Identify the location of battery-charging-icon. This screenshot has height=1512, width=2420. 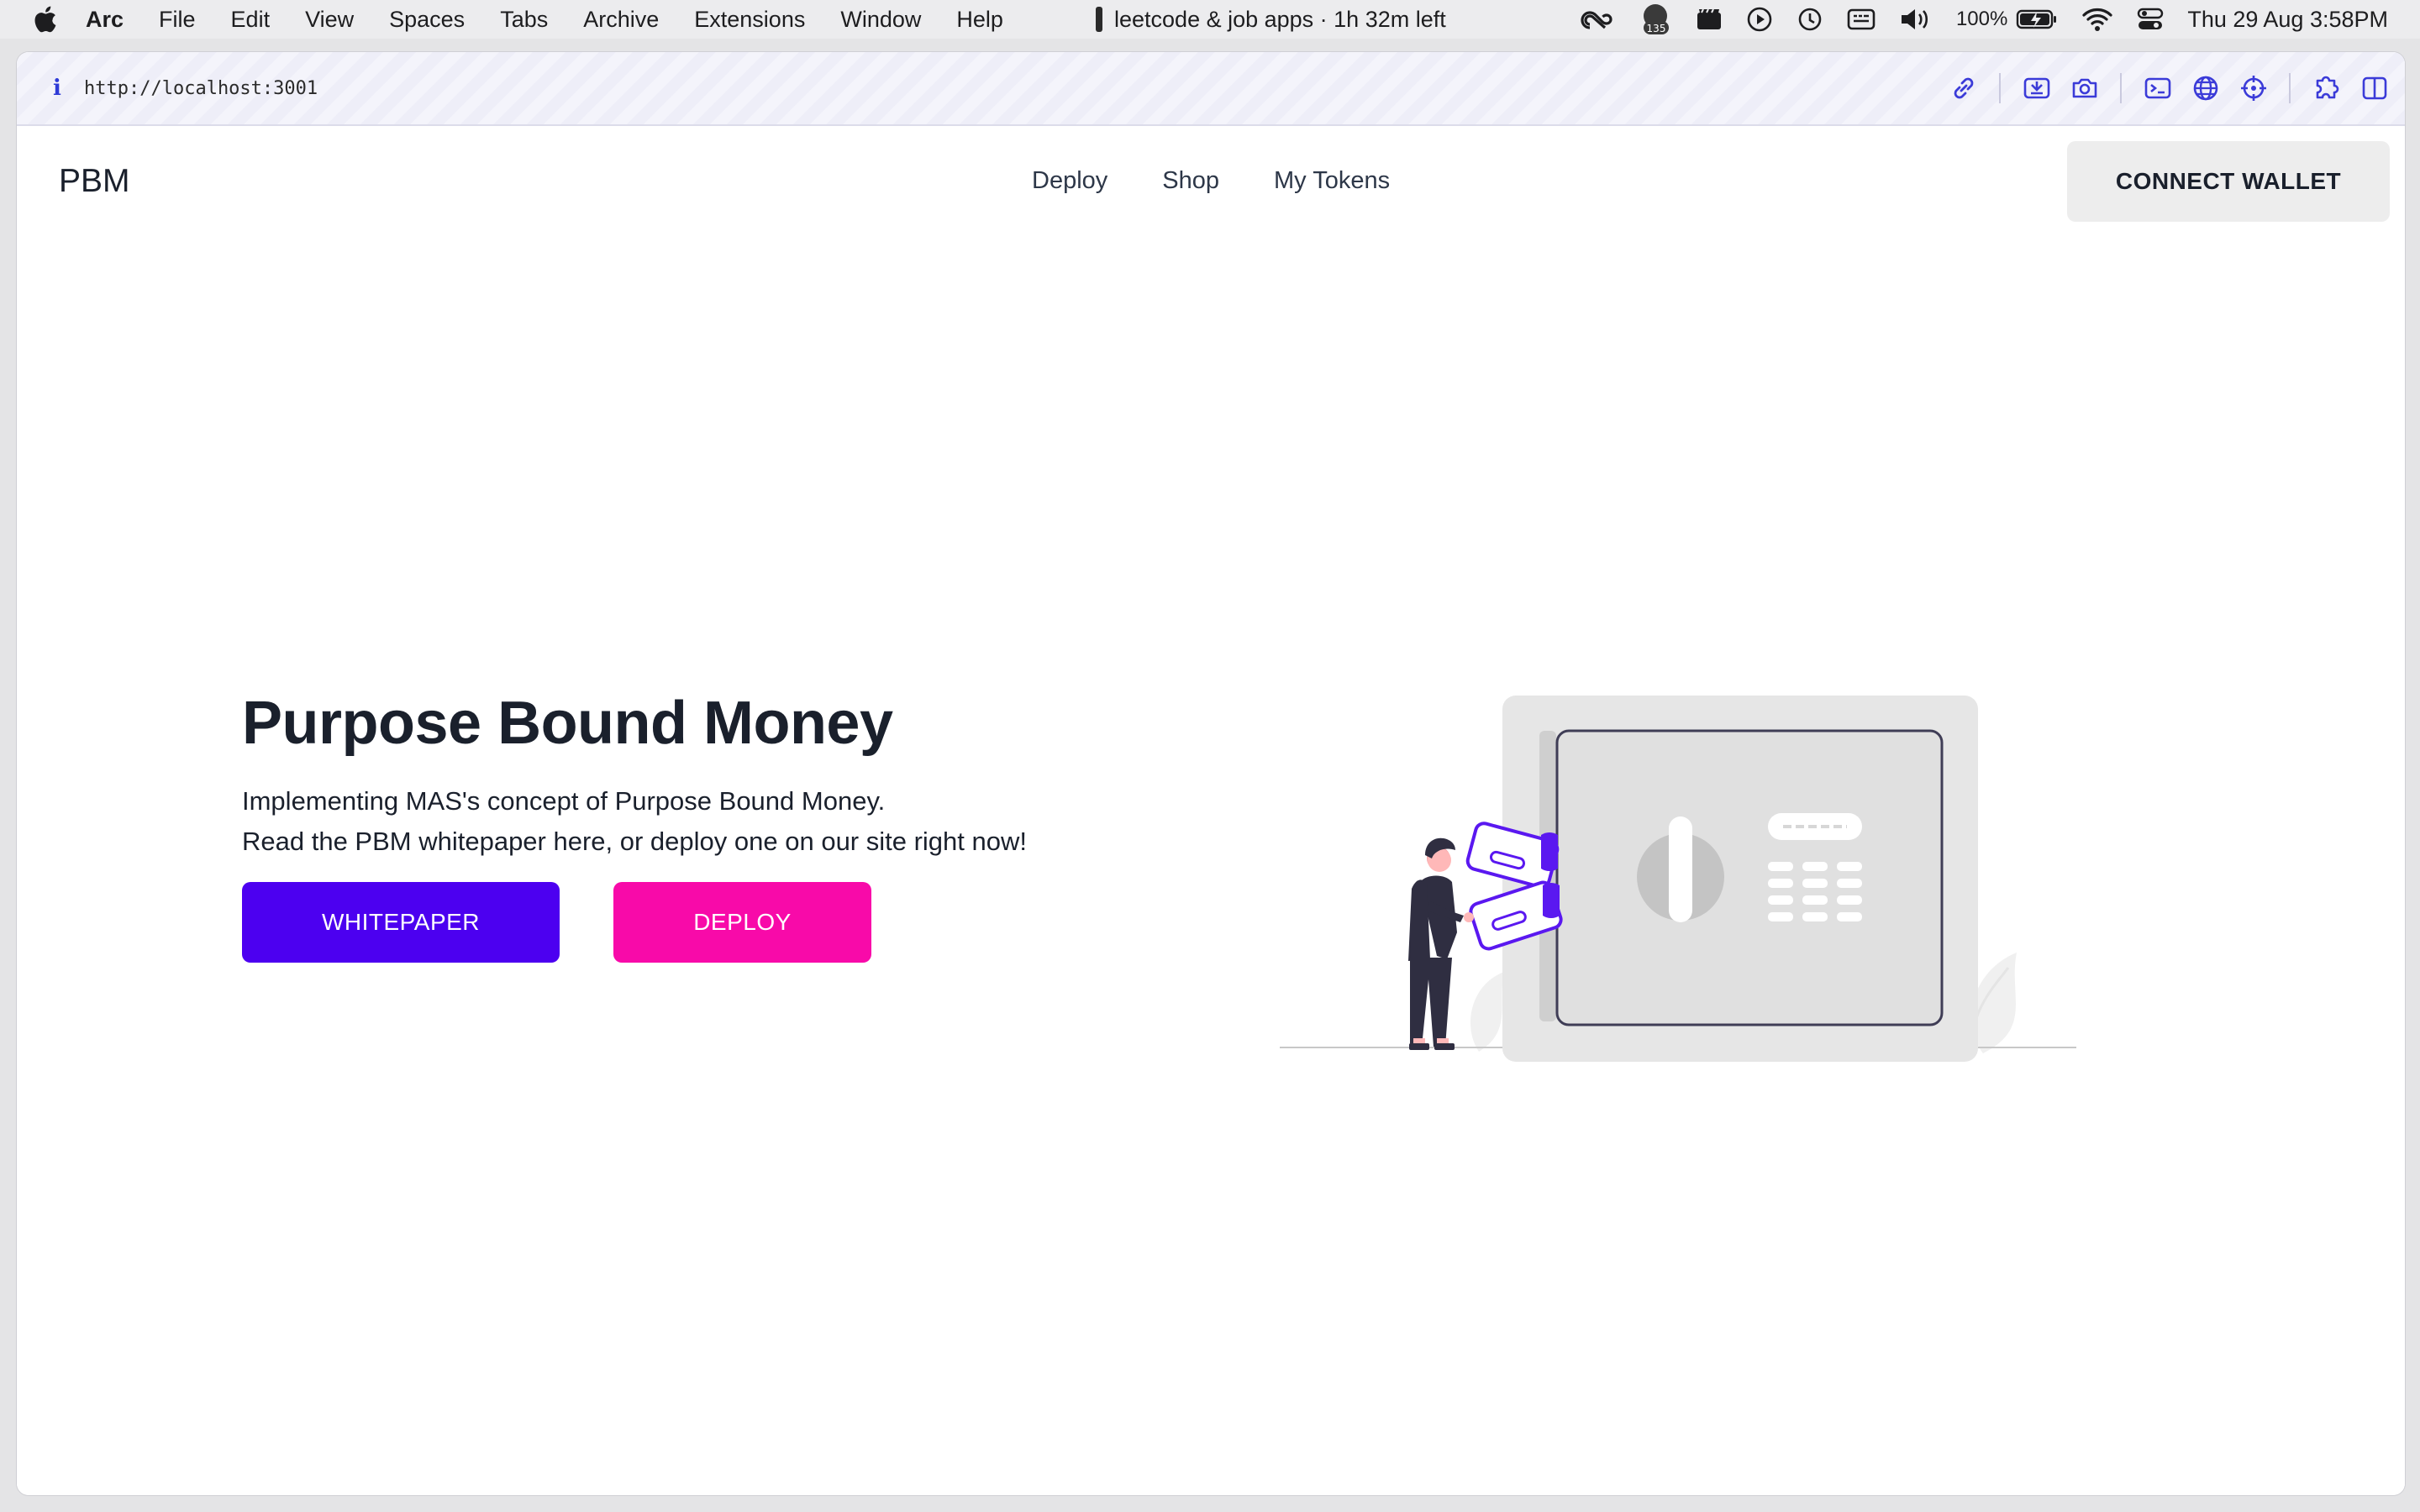
(2037, 19).